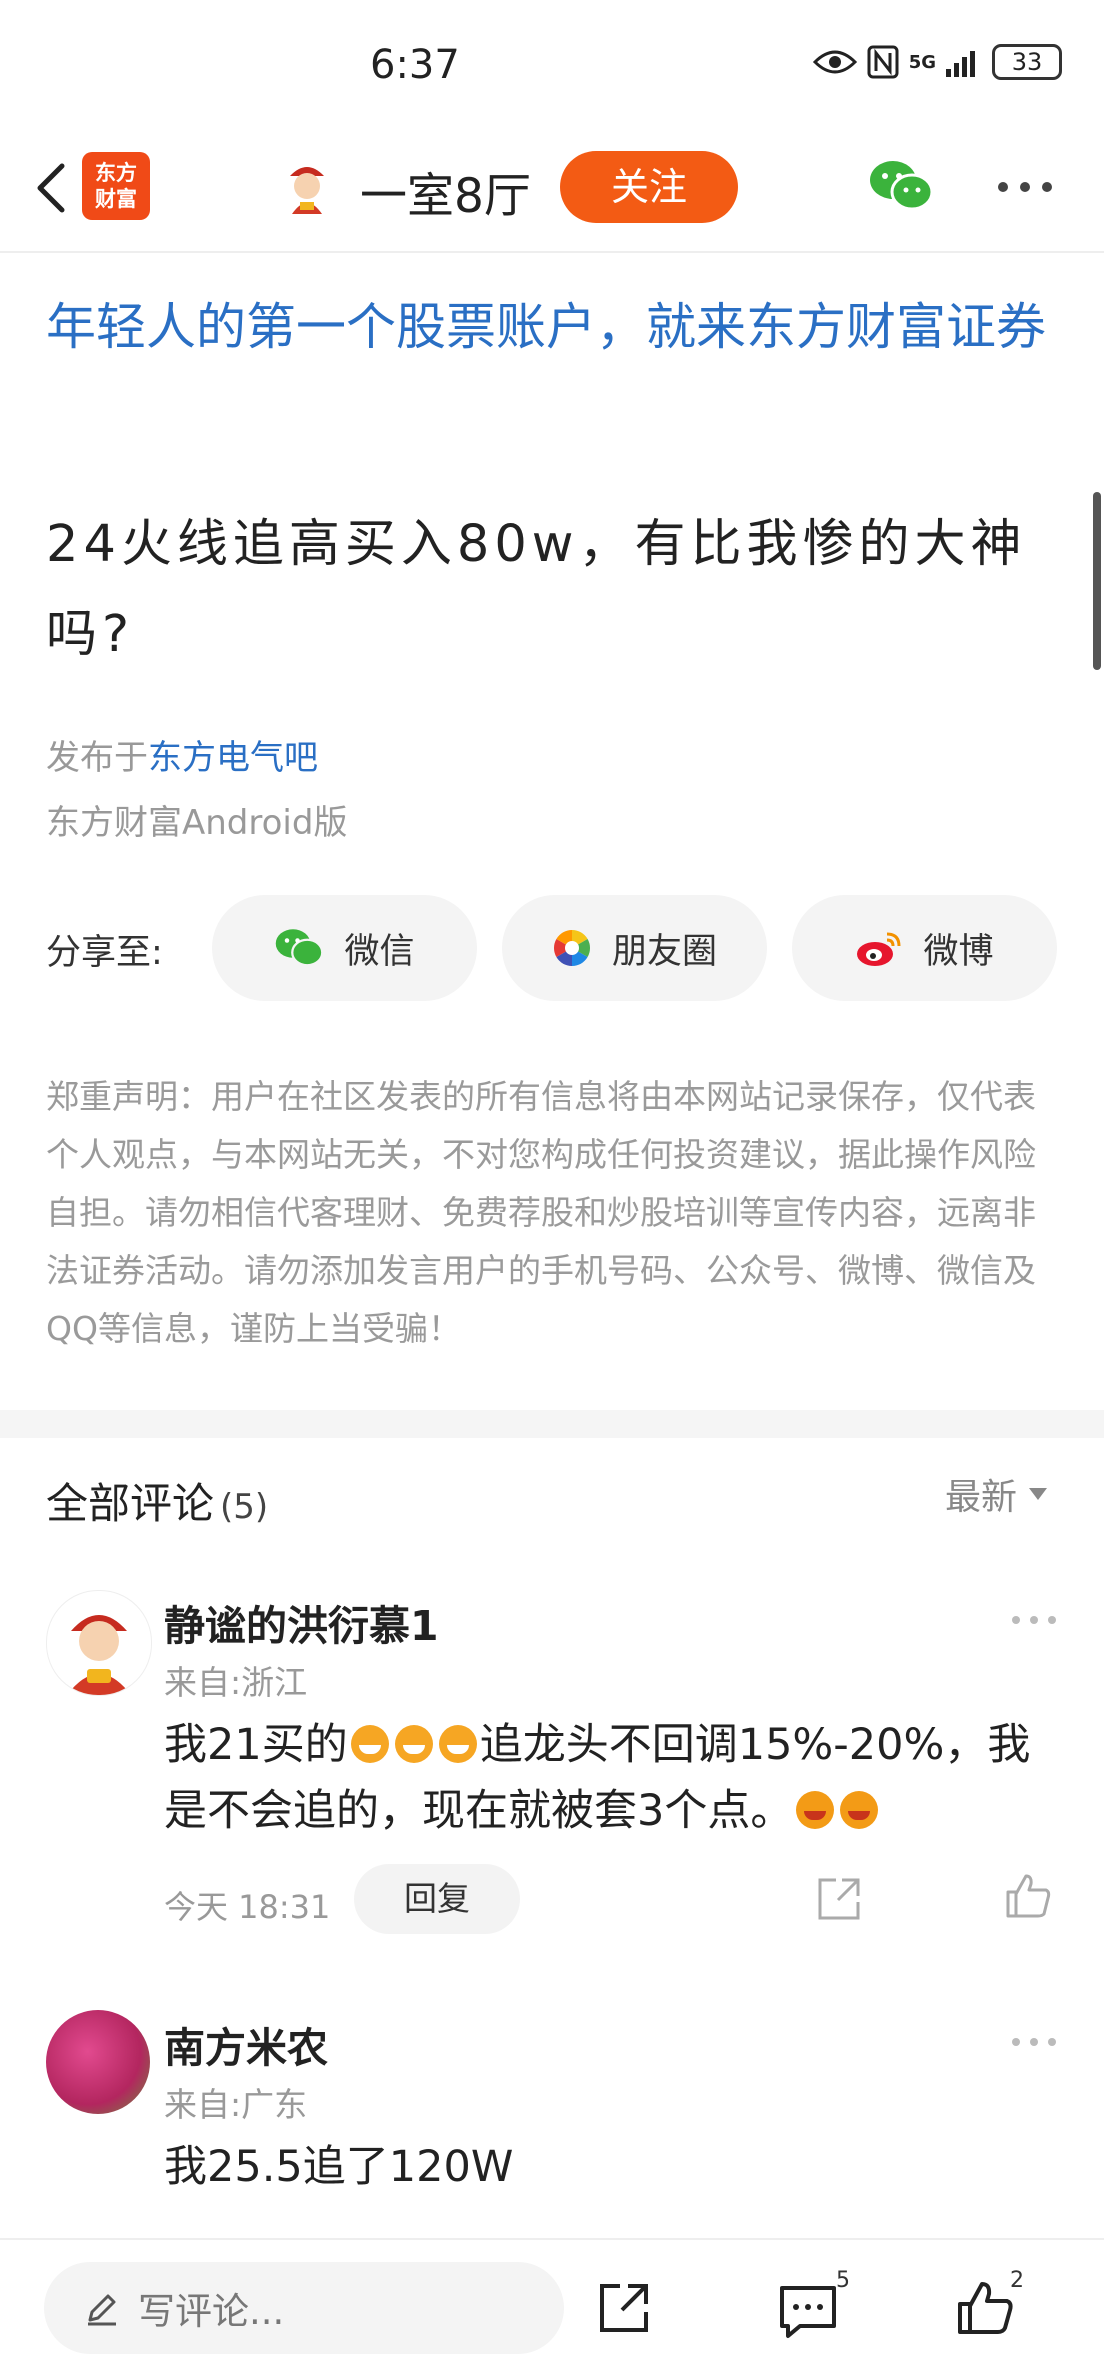 The width and height of the screenshot is (1104, 2378). I want to click on share-wechat-label: 微信, so click(379, 951).